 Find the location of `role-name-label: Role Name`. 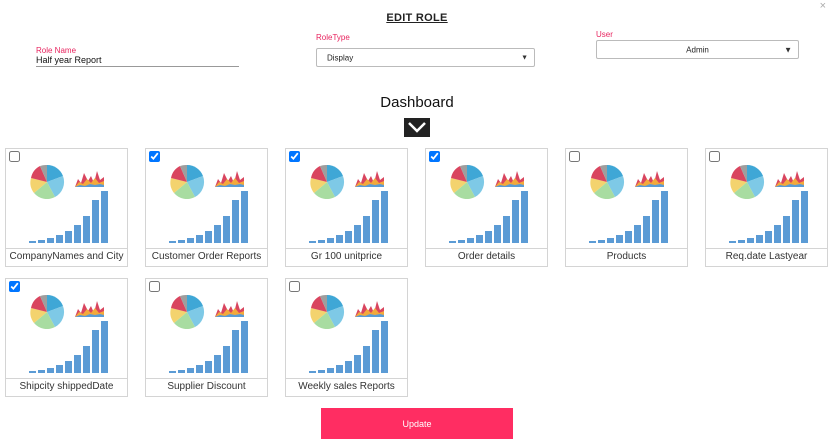

role-name-label: Role Name is located at coordinates (56, 50).